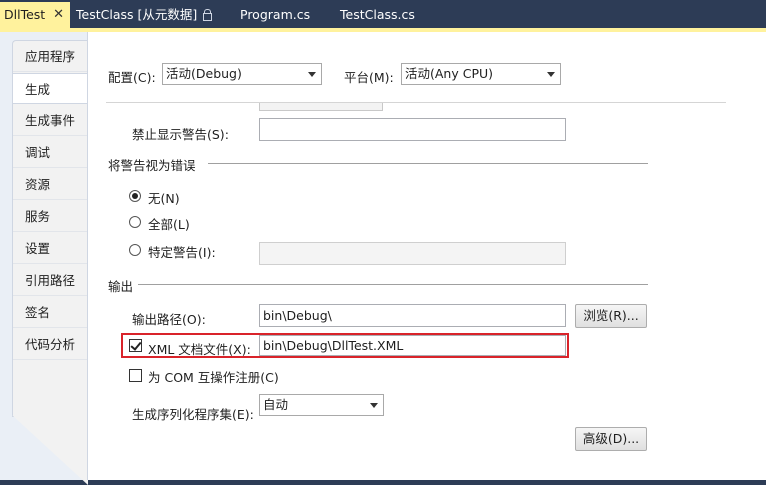 The image size is (766, 485). I want to click on sidebar-item-signing: 签名, so click(50, 312).